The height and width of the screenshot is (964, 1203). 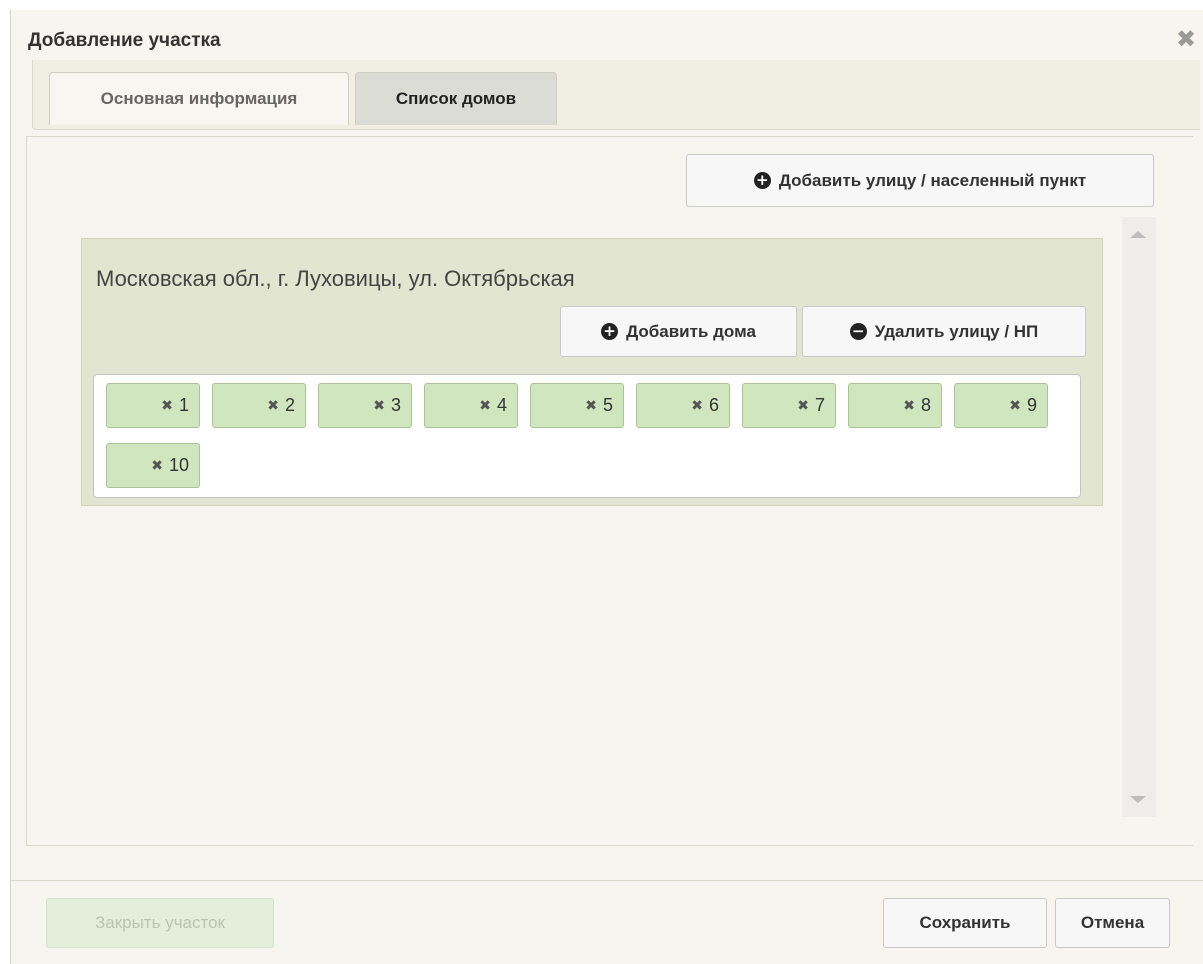 What do you see at coordinates (395, 405) in the screenshot?
I see `house-number: 3` at bounding box center [395, 405].